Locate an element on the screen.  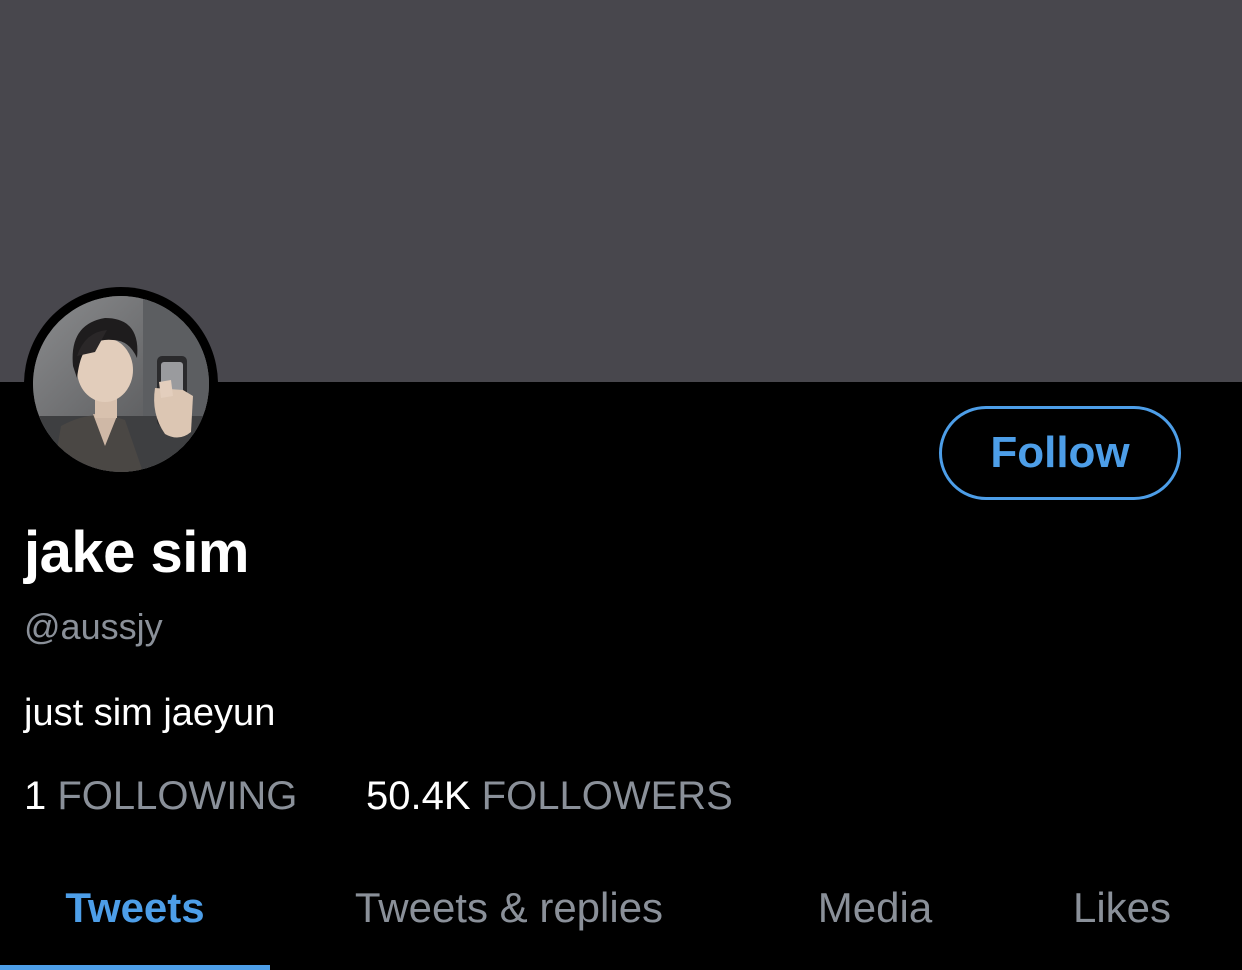
profile-handle: @aussjy is located at coordinates (93, 626).